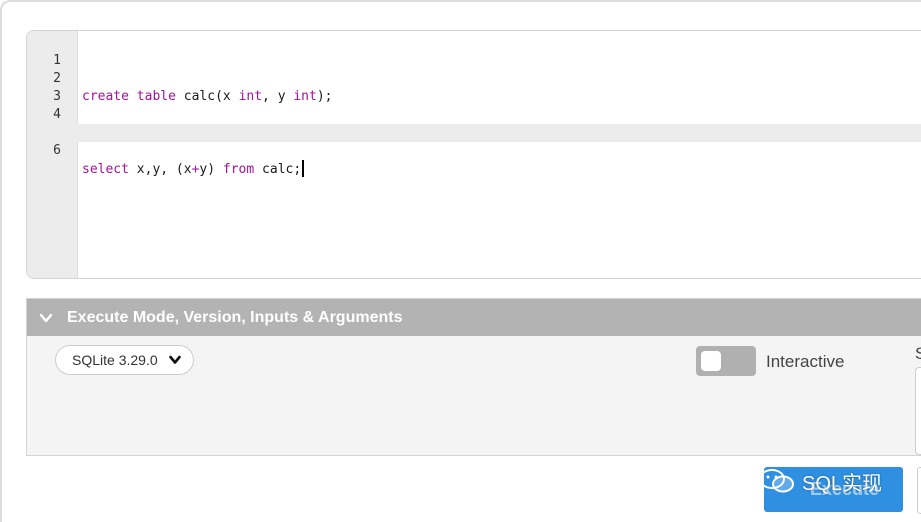  Describe the element at coordinates (918, 411) in the screenshot. I see `stdin-input` at that location.